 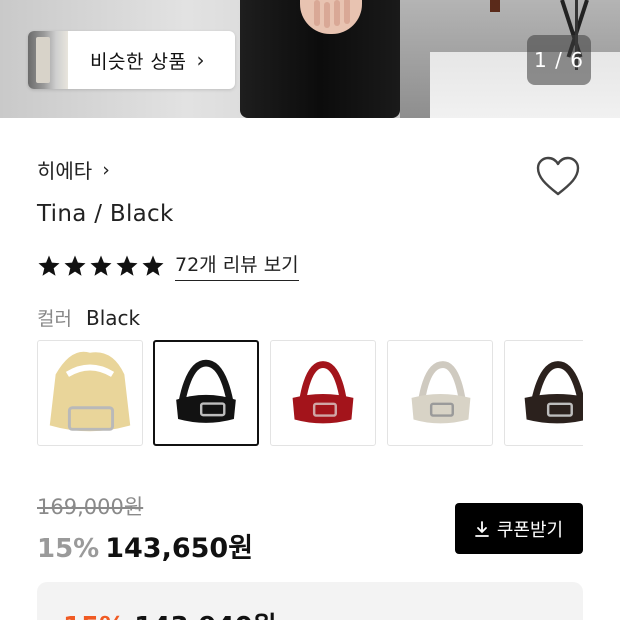 I want to click on benefit-price-card: 15% 143,940원, so click(x=310, y=601).